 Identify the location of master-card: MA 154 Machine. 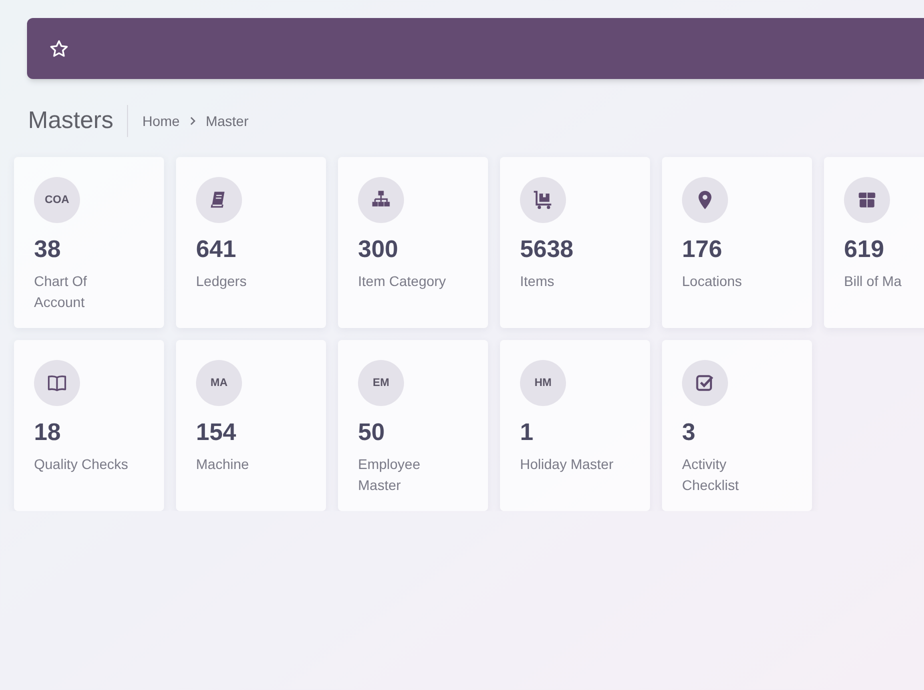
(251, 425).